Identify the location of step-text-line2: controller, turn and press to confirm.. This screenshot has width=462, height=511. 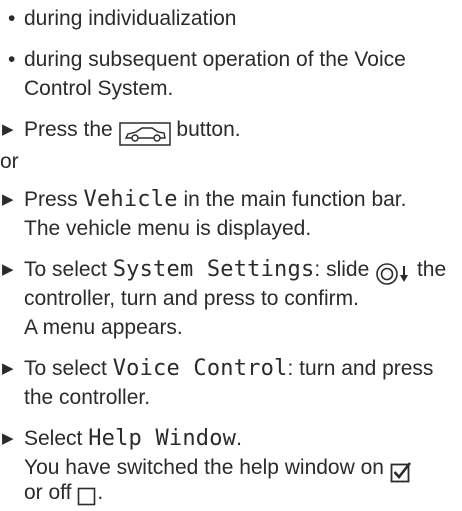
(191, 298).